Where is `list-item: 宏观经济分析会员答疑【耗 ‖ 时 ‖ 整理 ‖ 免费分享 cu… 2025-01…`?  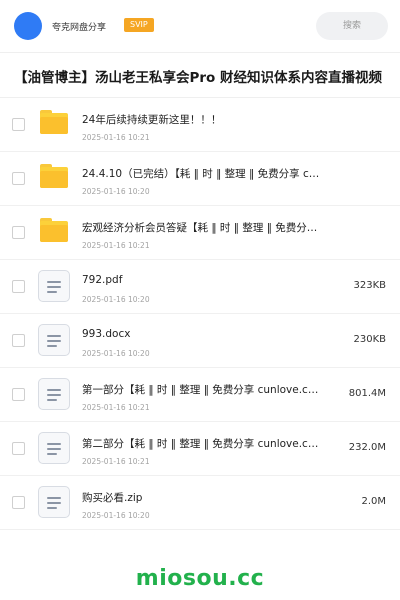
list-item: 宏观经济分析会员答疑【耗 ‖ 时 ‖ 整理 ‖ 免费分享 cu… 2025-01… is located at coordinates (200, 233).